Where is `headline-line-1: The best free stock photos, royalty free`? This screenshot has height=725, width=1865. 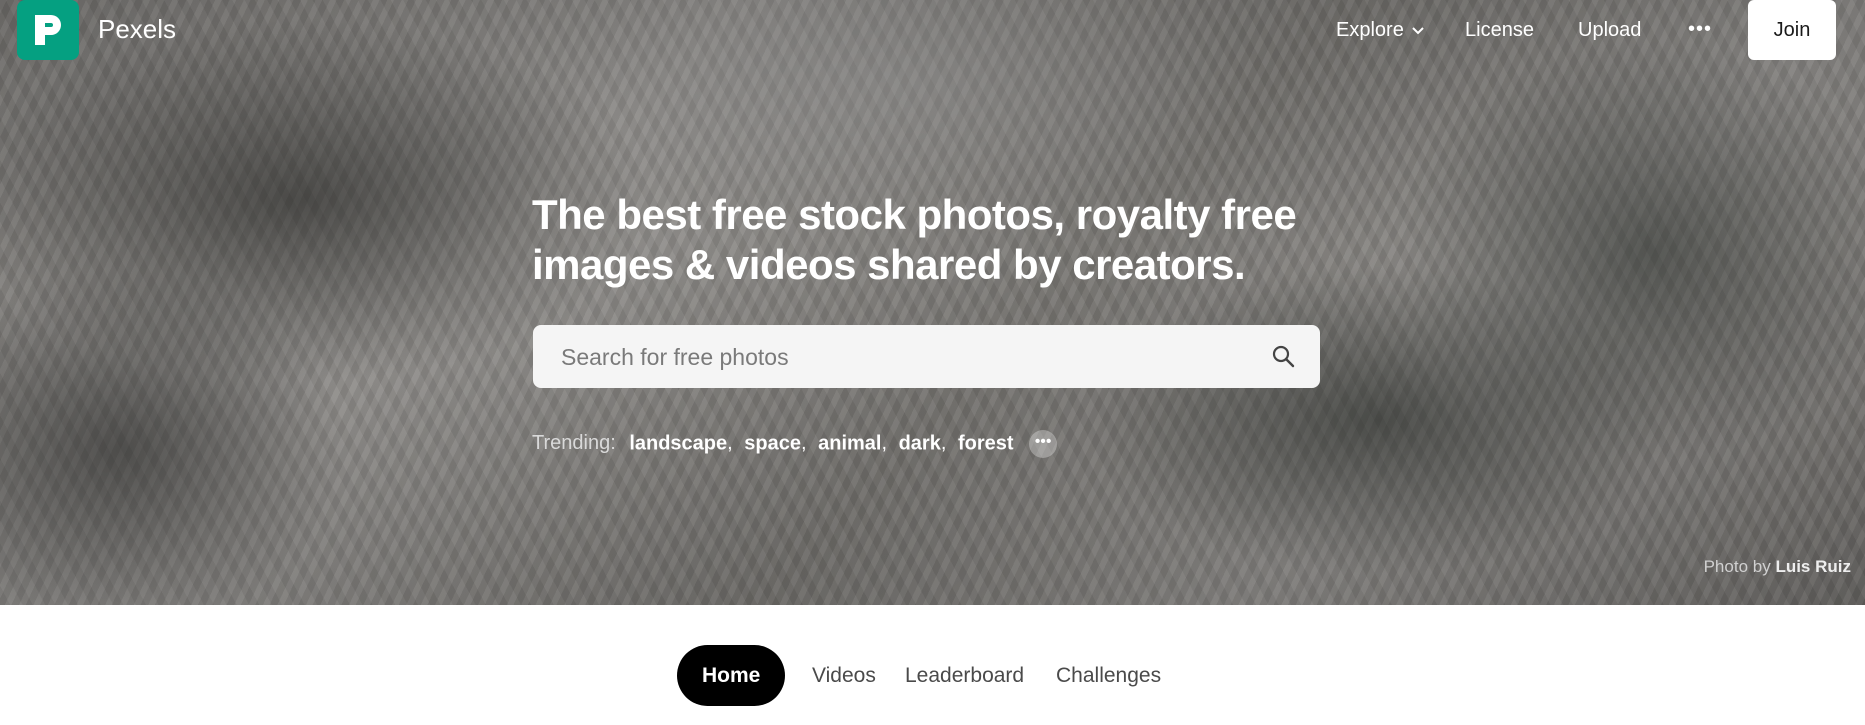
headline-line-1: The best free stock photos, royalty free is located at coordinates (914, 214).